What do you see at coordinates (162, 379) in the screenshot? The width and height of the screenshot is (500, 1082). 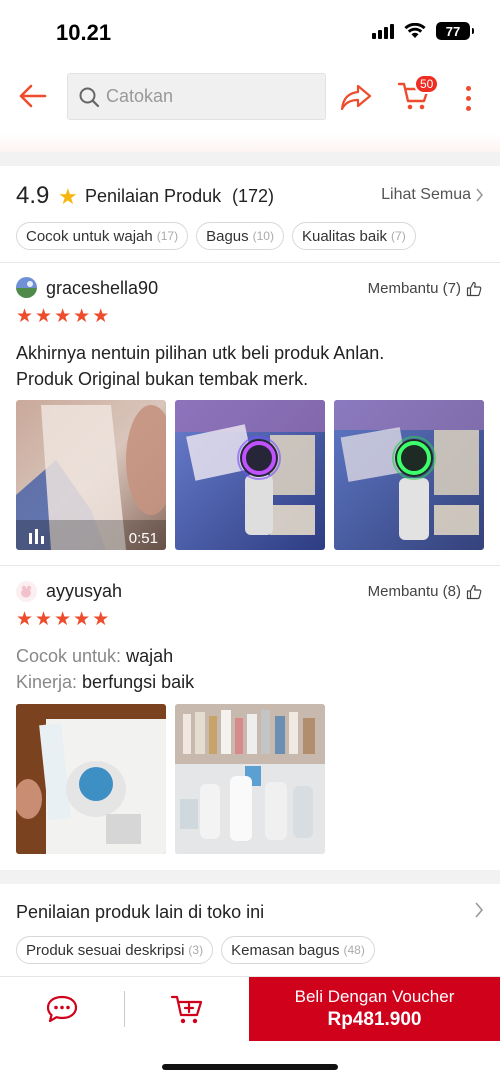 I see `review-text-line: Produk Original bukan tembak merk.` at bounding box center [162, 379].